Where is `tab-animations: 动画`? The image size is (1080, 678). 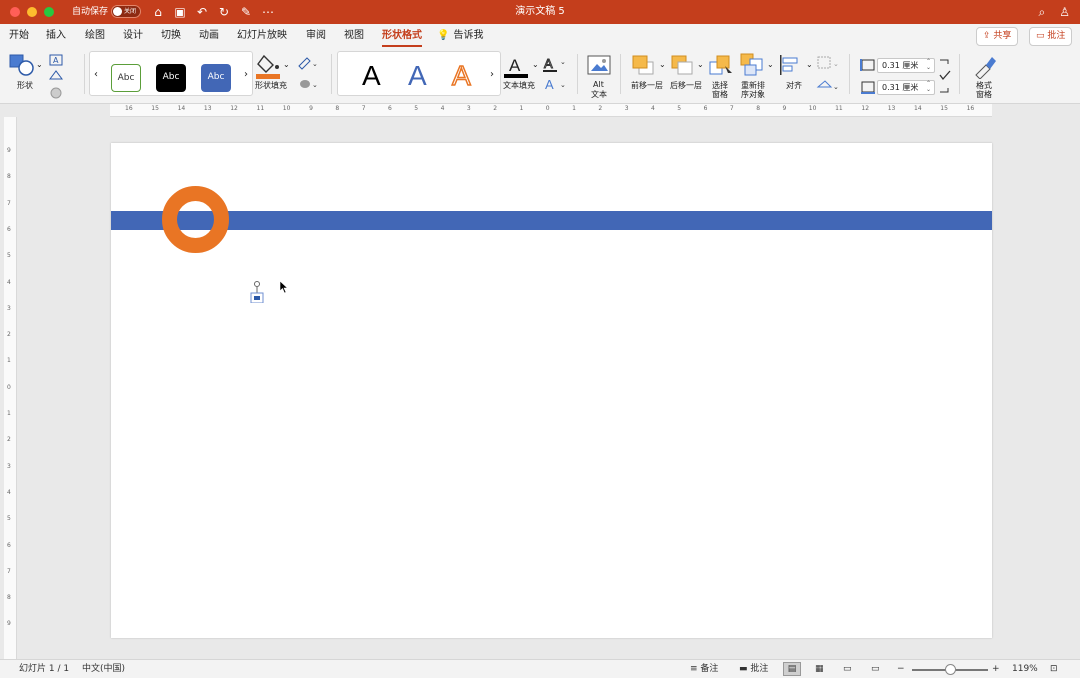 tab-animations: 动画 is located at coordinates (209, 36).